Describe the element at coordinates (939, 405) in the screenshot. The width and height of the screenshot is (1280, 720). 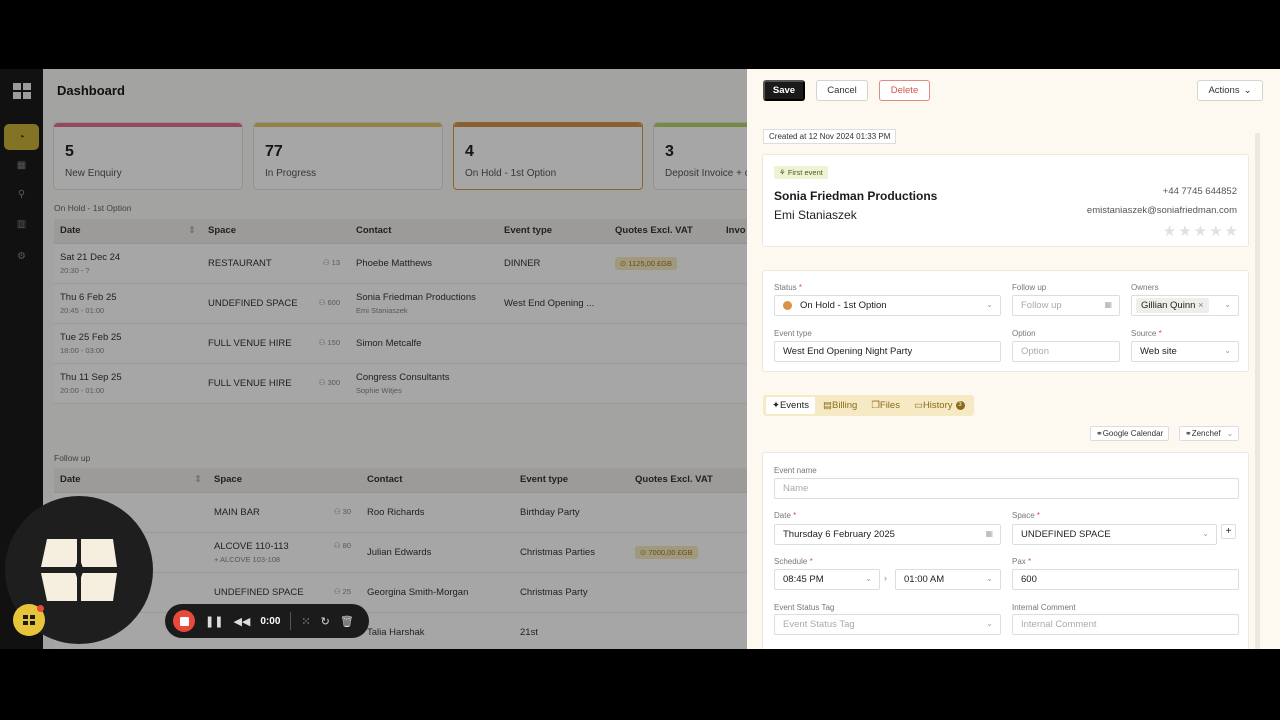
I see `tab-history: ▭ History 3` at that location.